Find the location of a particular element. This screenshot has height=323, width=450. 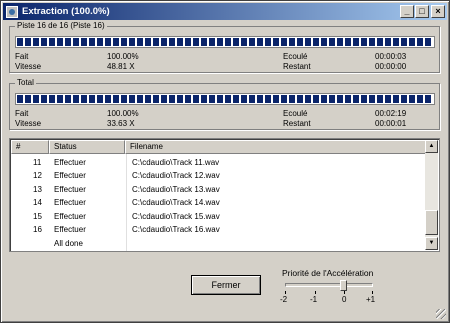

total-group-label: Total is located at coordinates (25, 82).